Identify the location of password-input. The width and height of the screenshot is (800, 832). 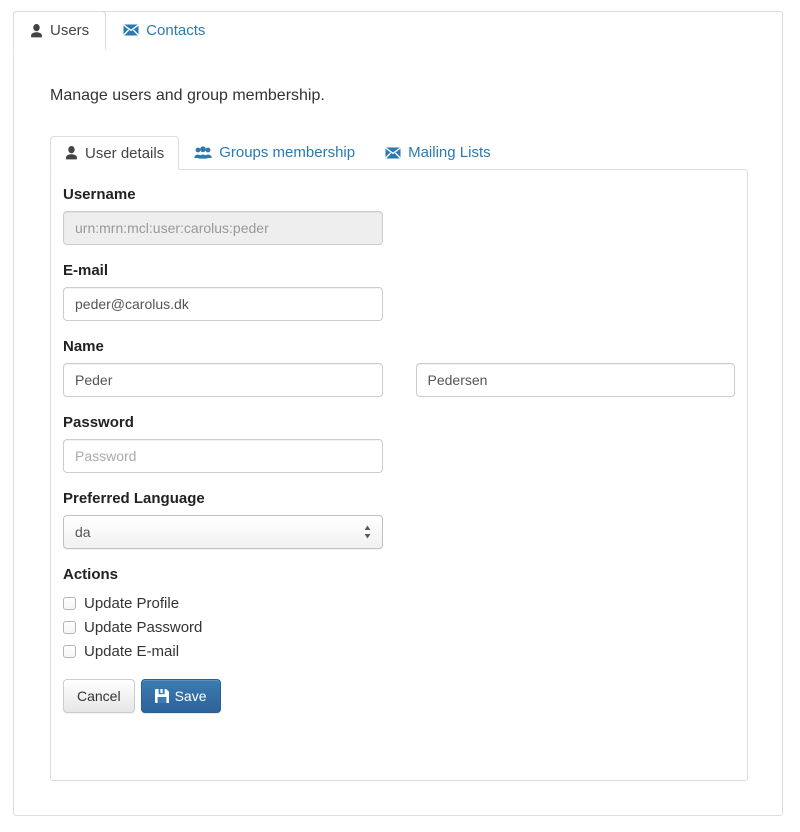
(223, 456).